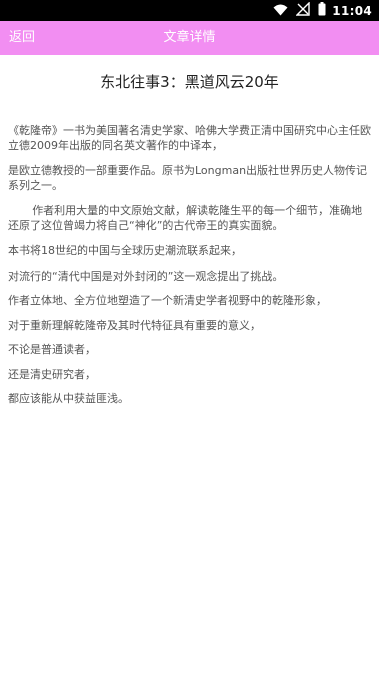 The height and width of the screenshot is (674, 379). I want to click on signal-no-sim-icon, so click(302, 10).